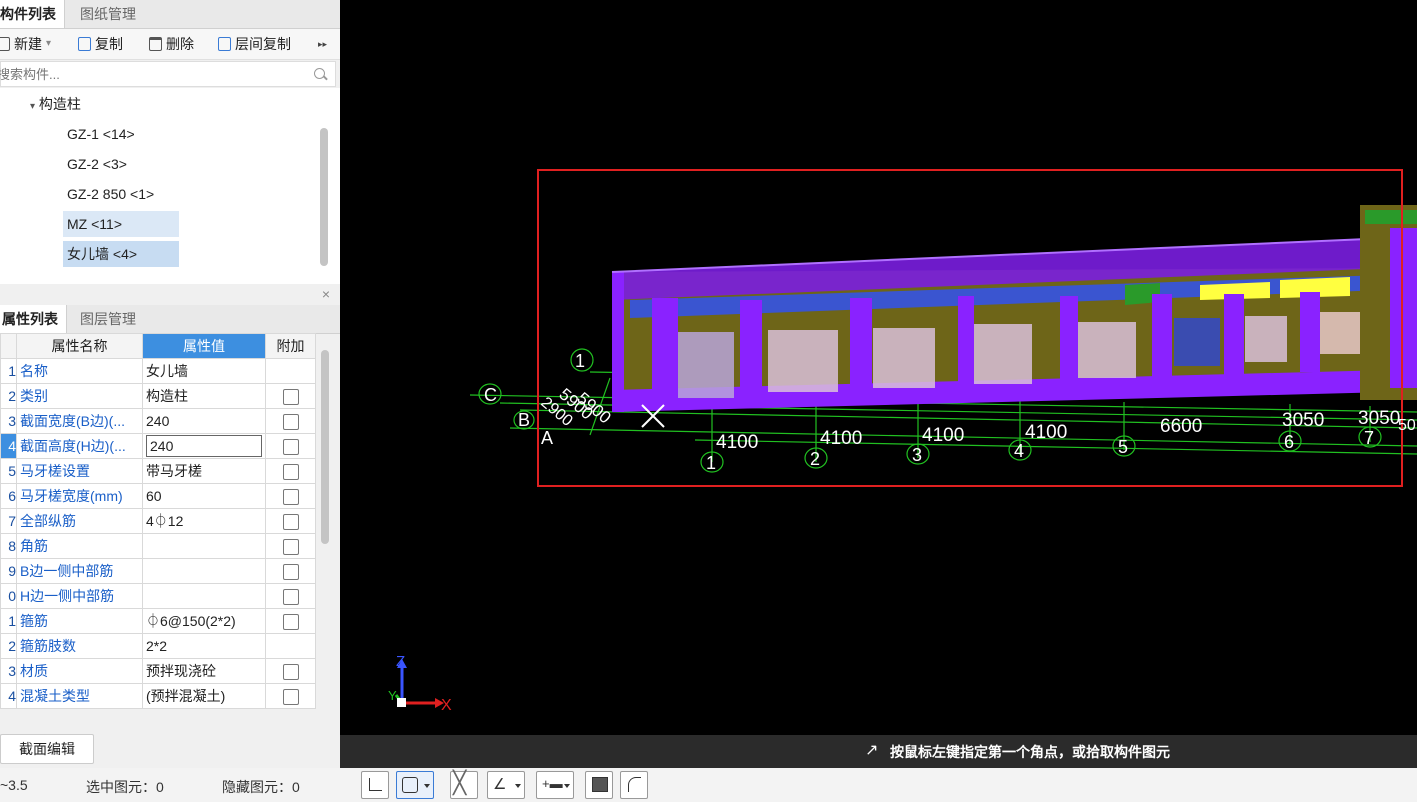  What do you see at coordinates (555, 785) in the screenshot?
I see `snap-button: +▬` at bounding box center [555, 785].